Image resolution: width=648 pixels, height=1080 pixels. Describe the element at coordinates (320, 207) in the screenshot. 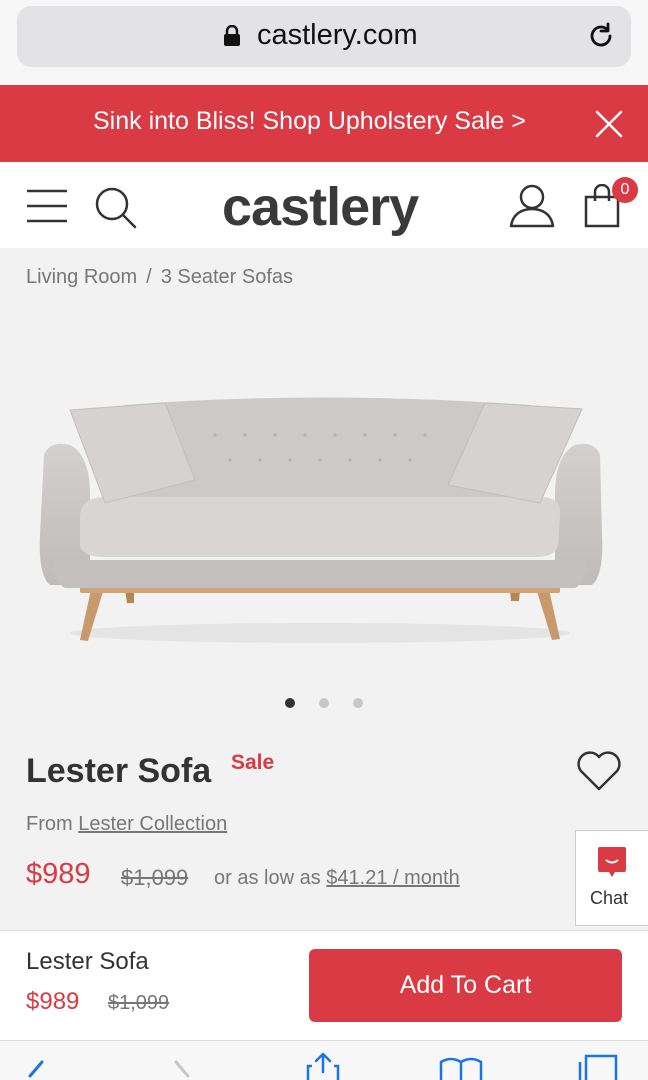

I see `castlery-logo: castlery` at that location.